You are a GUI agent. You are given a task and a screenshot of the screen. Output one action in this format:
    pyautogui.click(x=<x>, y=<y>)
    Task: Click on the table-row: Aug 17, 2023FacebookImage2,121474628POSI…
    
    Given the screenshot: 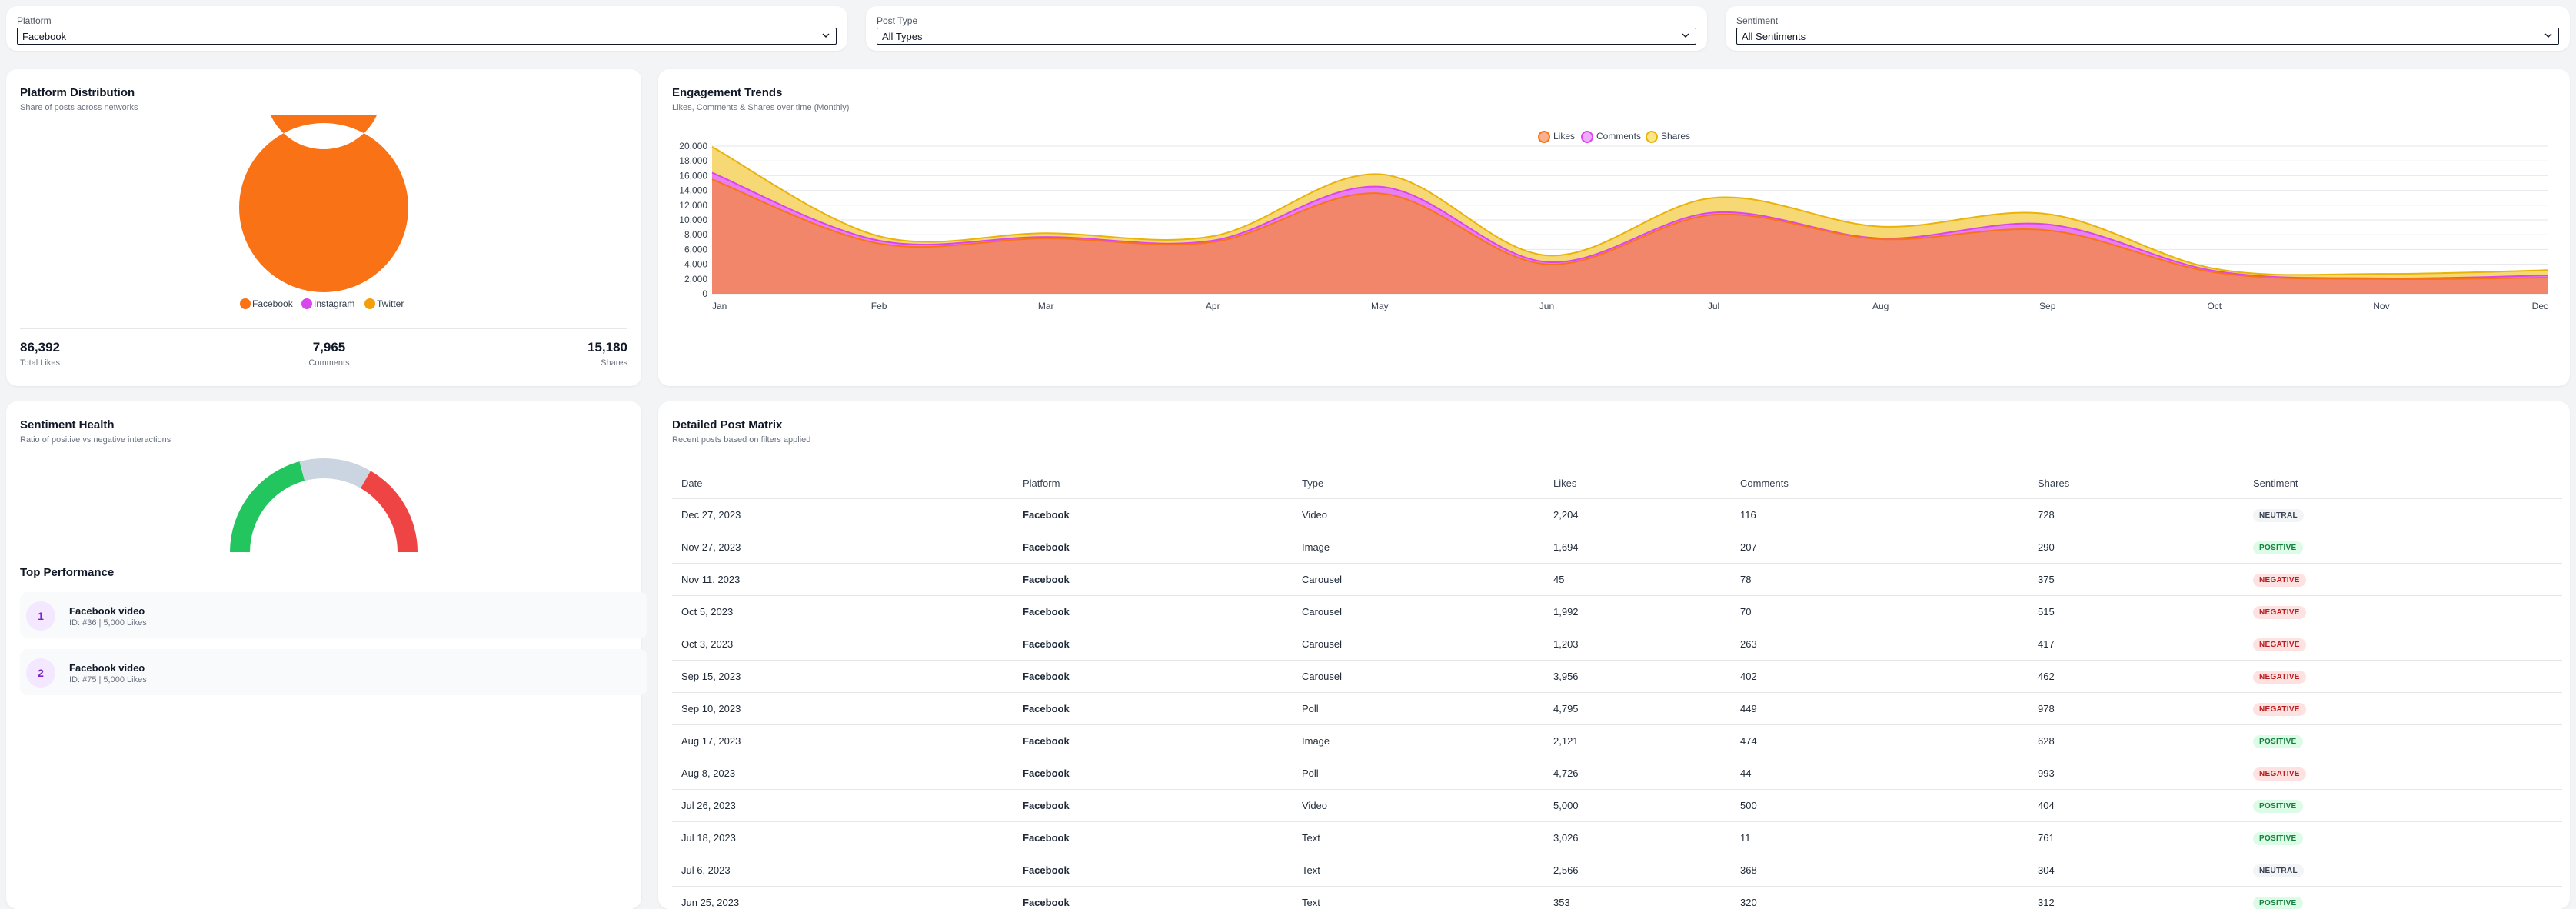 What is the action you would take?
    pyautogui.click(x=1617, y=741)
    